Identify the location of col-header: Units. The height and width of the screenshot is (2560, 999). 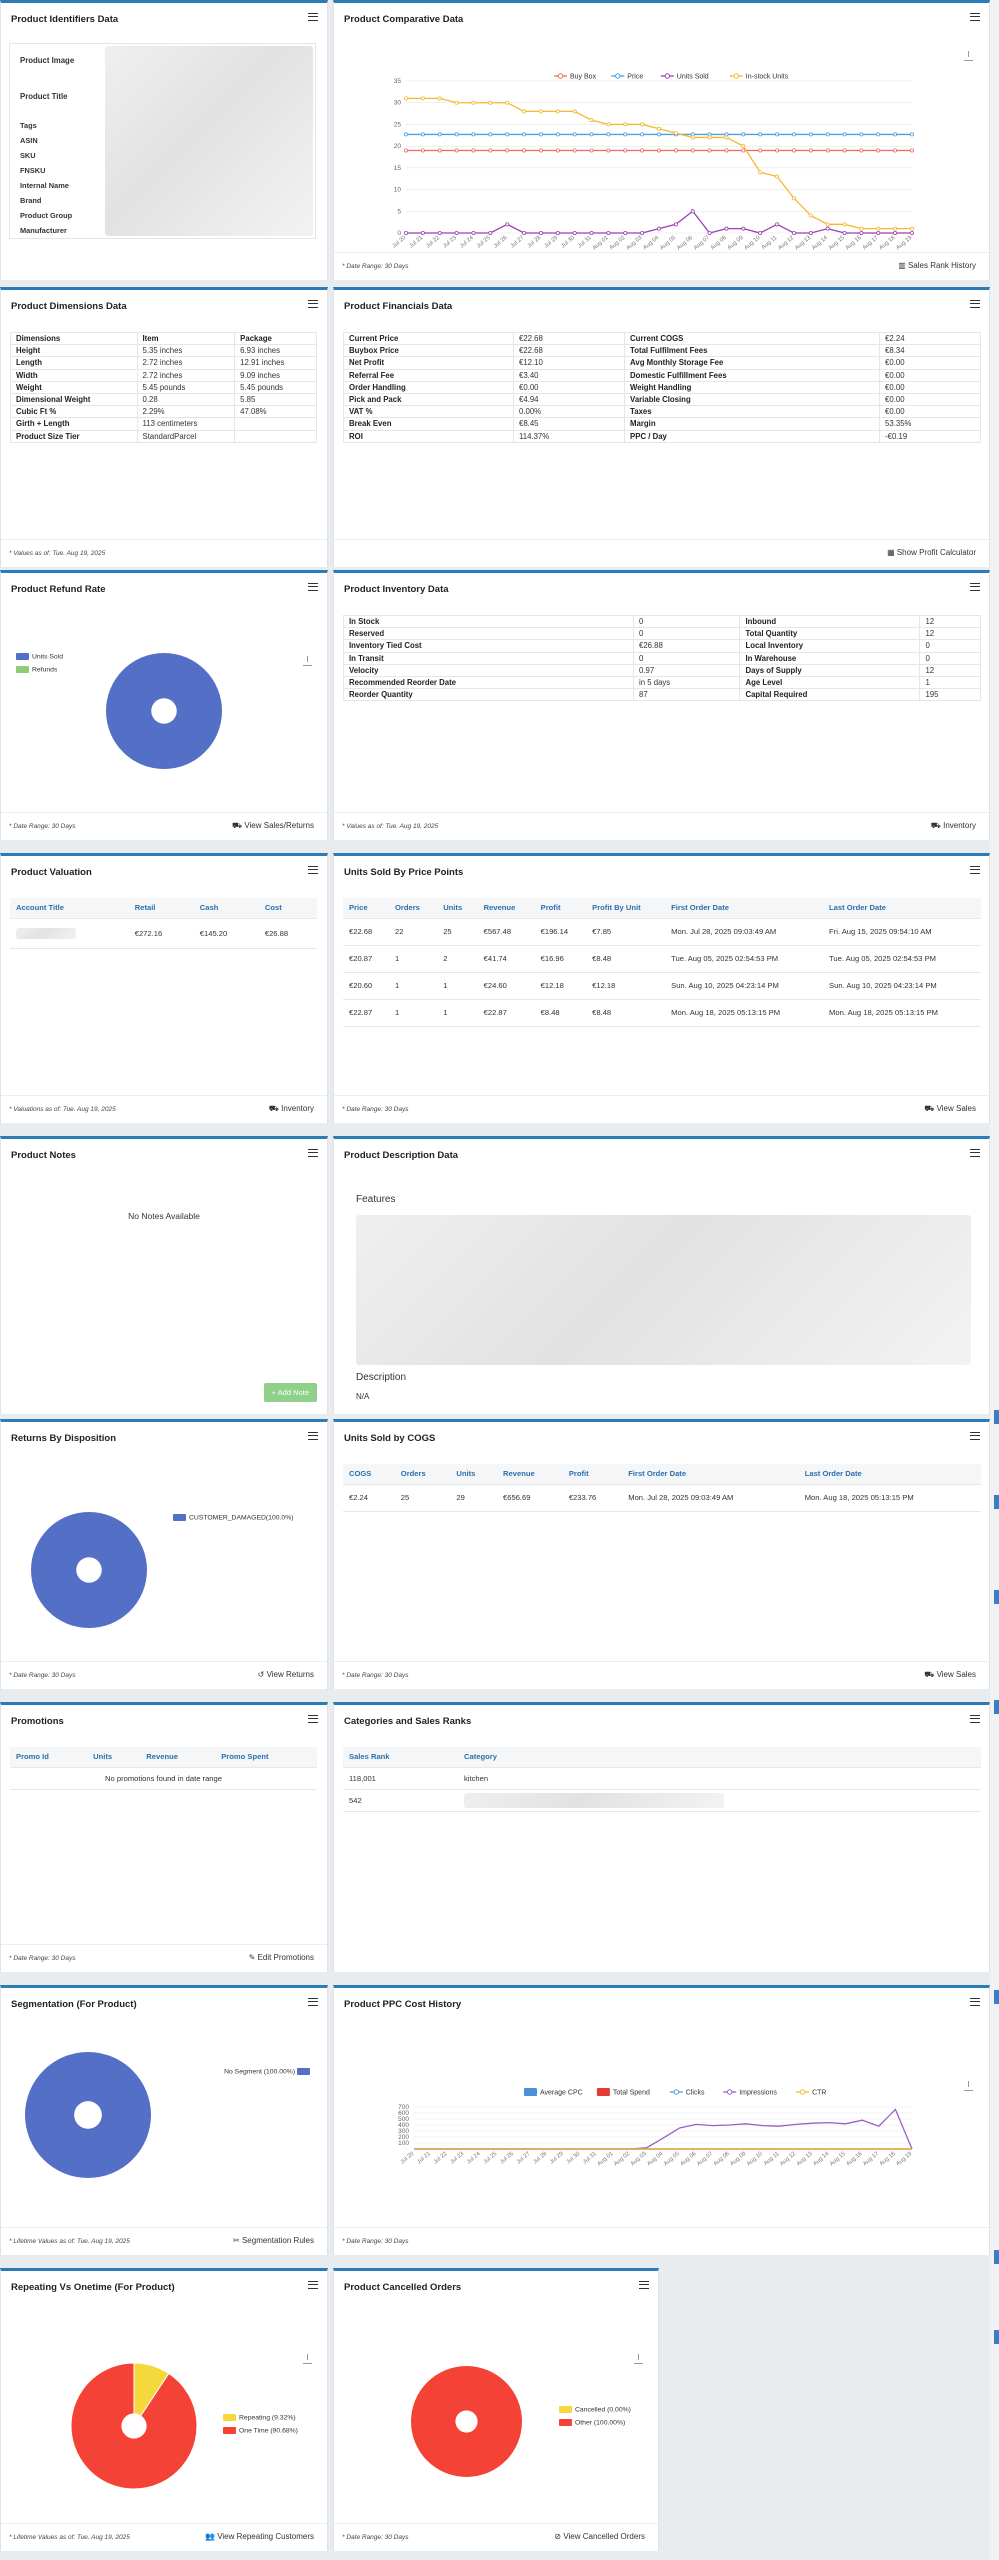
(114, 1757).